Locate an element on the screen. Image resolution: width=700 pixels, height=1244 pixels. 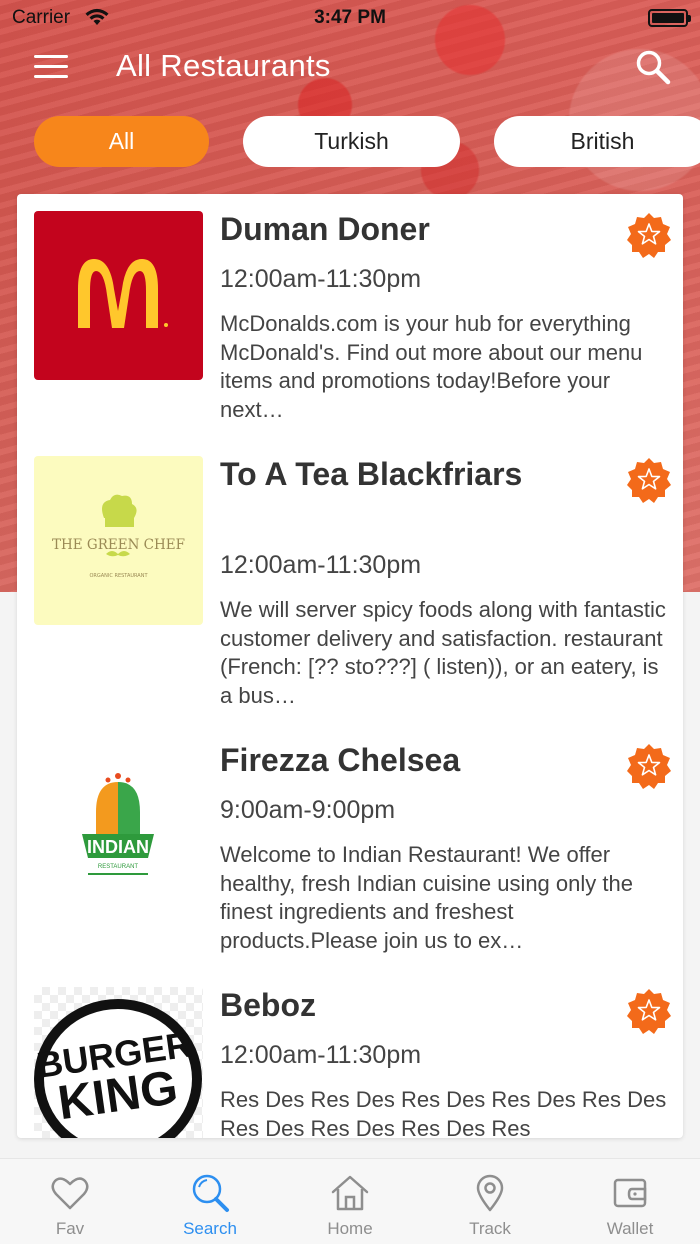
restaurant-name: Duman Doner is located at coordinates (325, 229).